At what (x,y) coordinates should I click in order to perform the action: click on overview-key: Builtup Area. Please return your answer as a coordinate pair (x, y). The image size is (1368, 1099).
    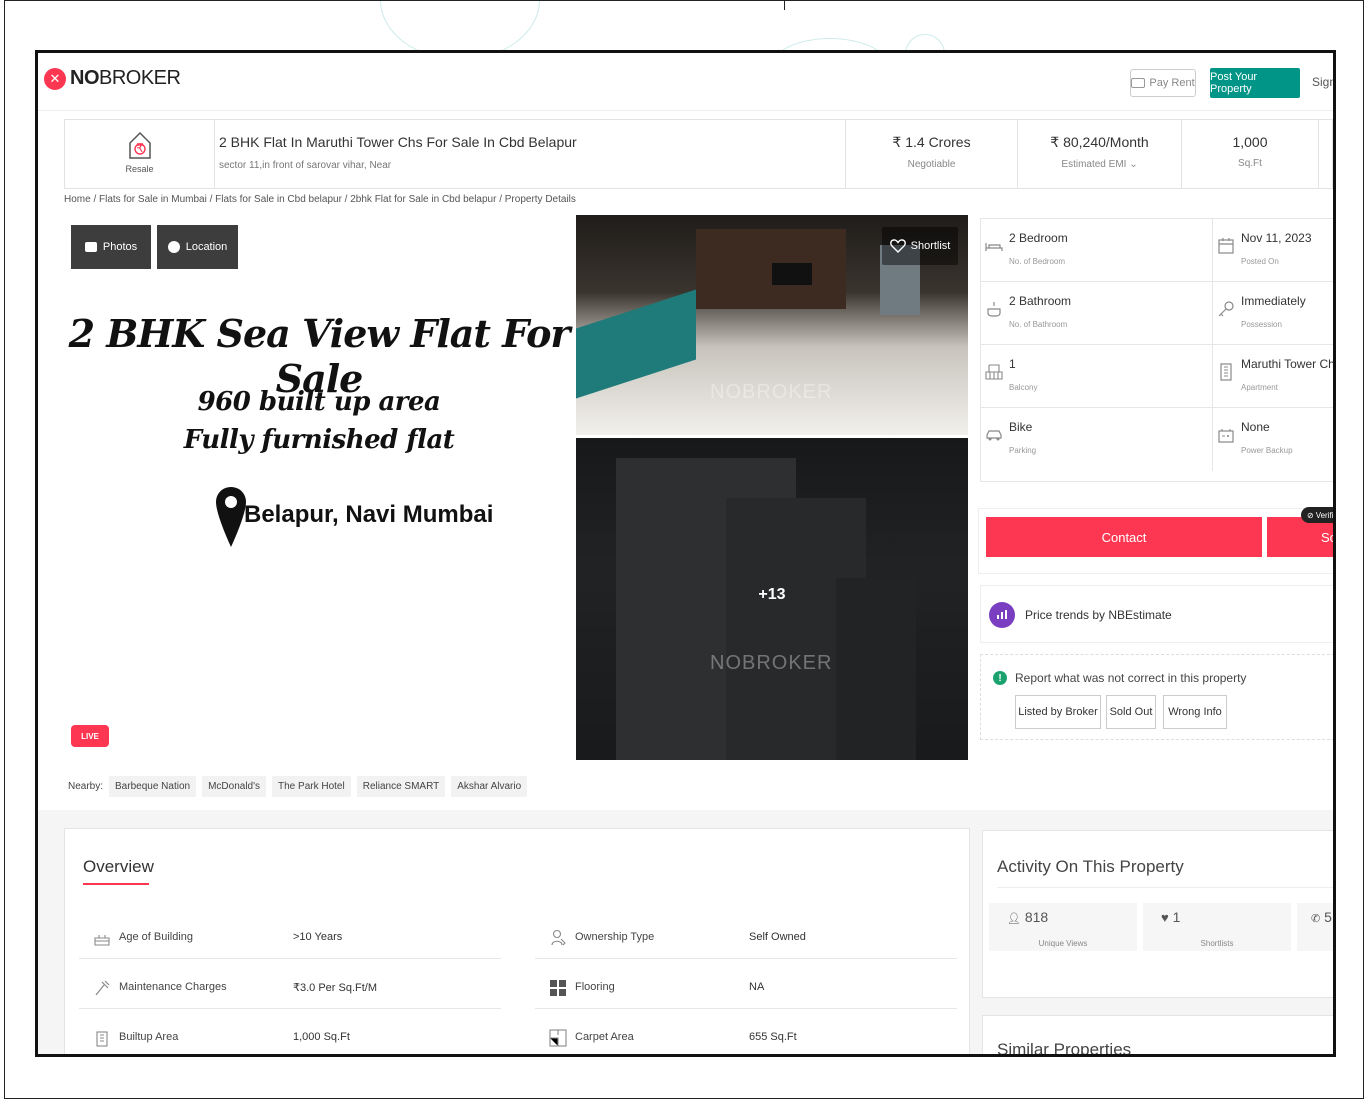
    Looking at the image, I should click on (149, 1037).